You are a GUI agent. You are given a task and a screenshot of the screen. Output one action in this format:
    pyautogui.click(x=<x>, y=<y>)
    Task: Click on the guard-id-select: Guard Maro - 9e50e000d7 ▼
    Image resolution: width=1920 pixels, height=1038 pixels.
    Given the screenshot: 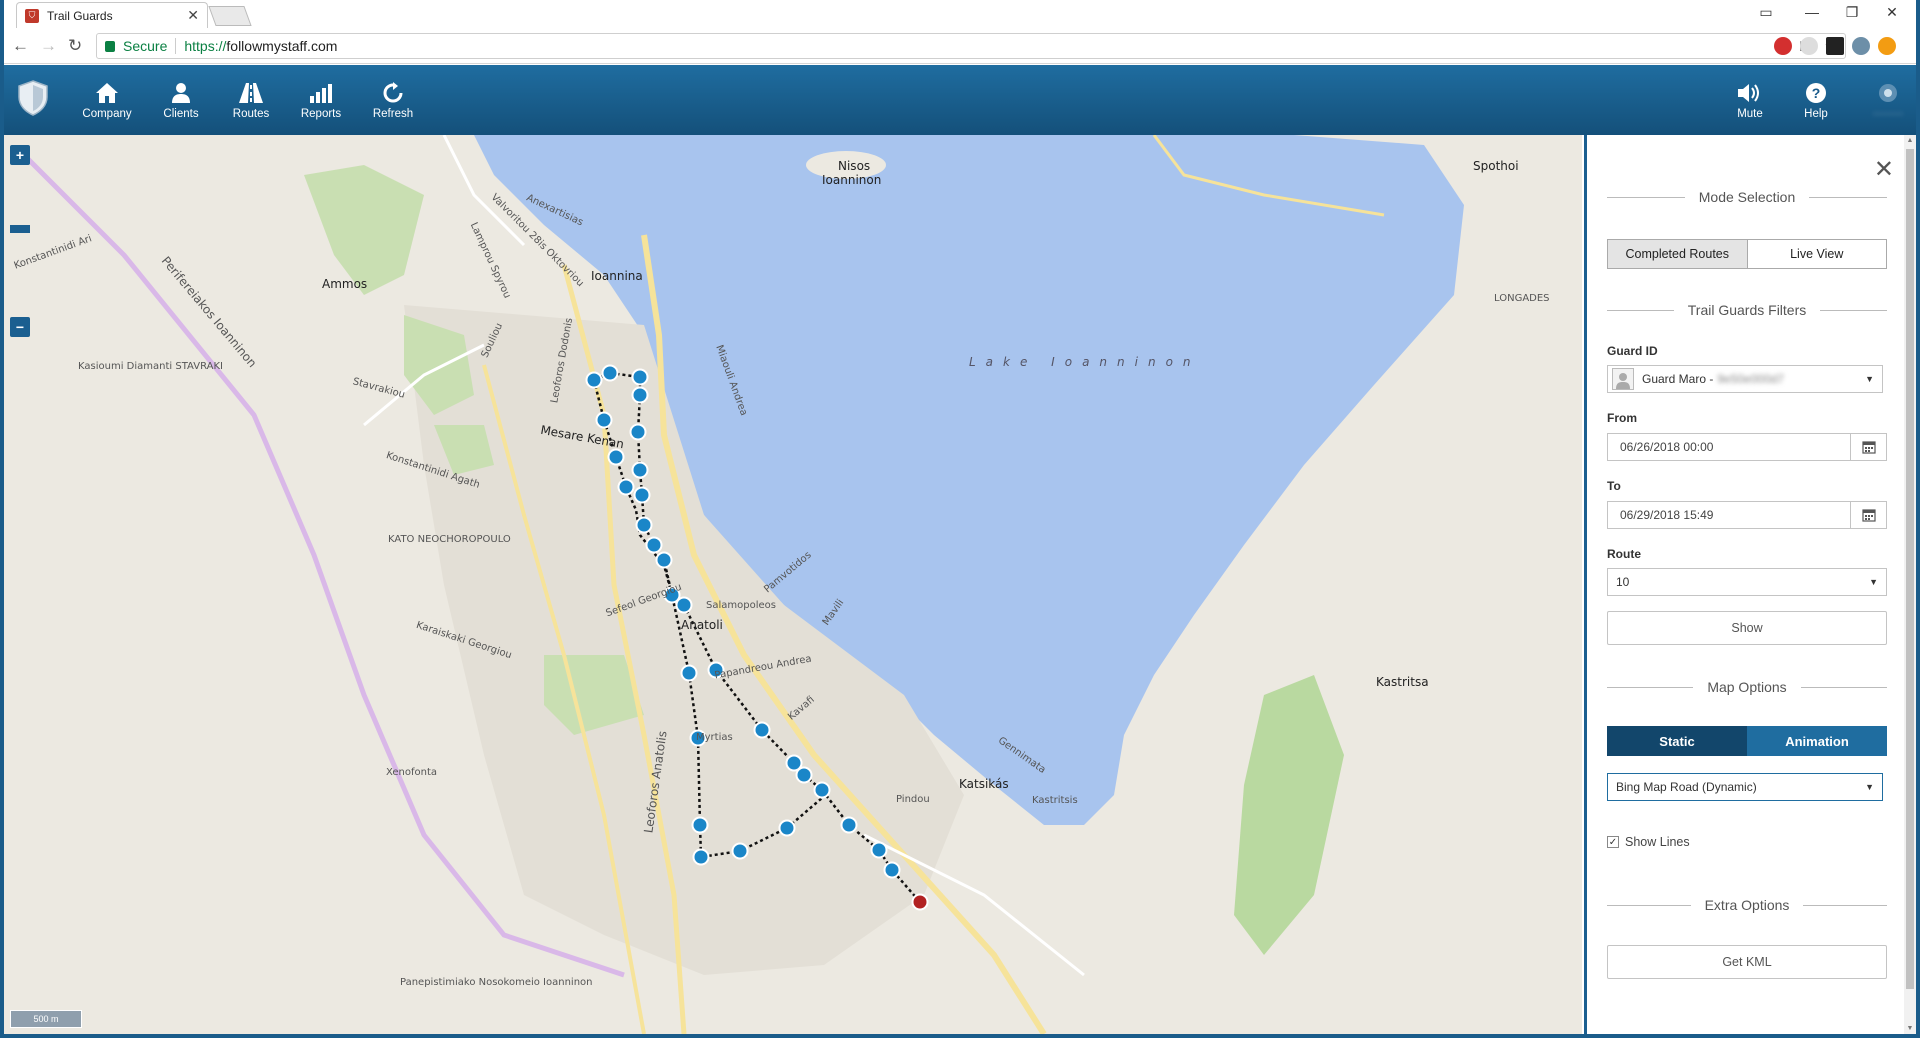 What is the action you would take?
    pyautogui.click(x=1745, y=379)
    